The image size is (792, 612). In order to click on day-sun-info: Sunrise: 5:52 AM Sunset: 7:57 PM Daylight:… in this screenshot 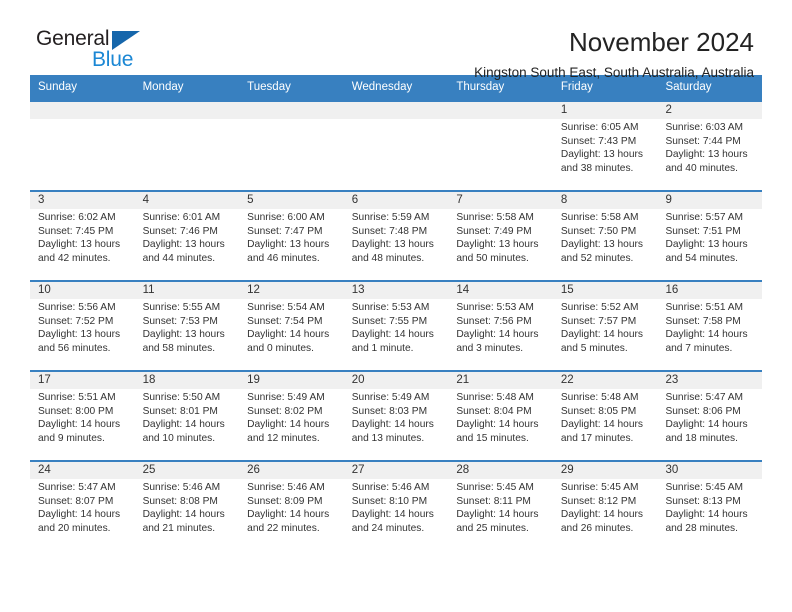, I will do `click(606, 327)`.